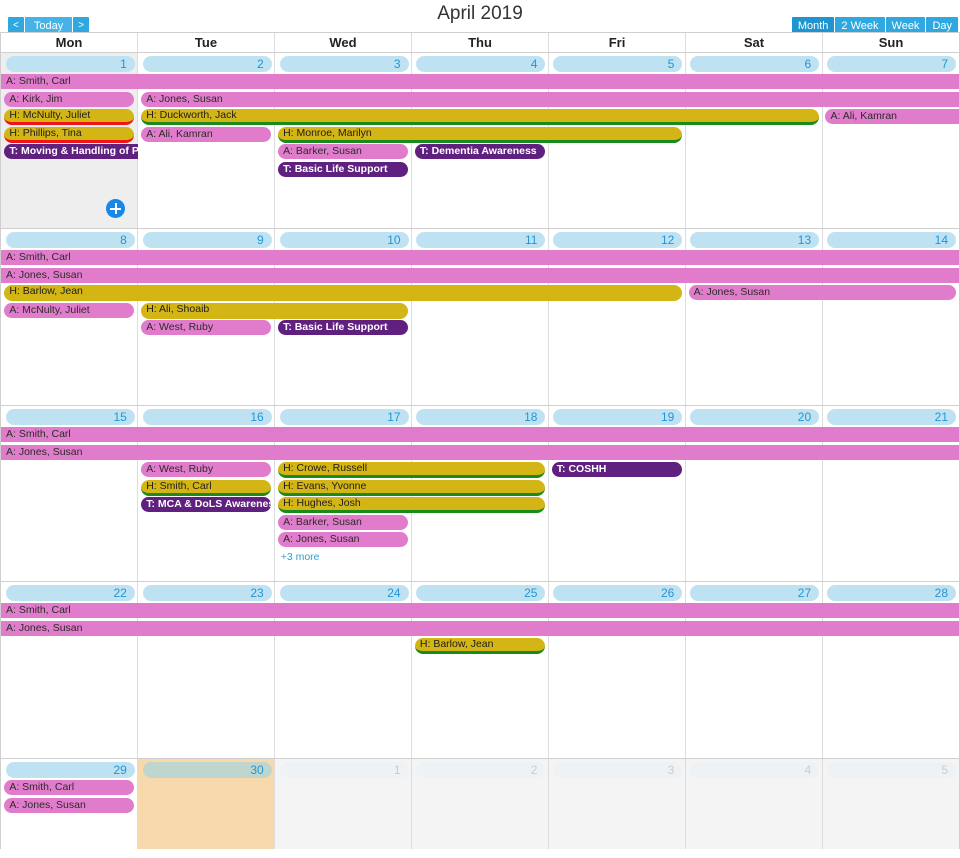 The image size is (960, 858). I want to click on date-cell: 20, so click(753, 417).